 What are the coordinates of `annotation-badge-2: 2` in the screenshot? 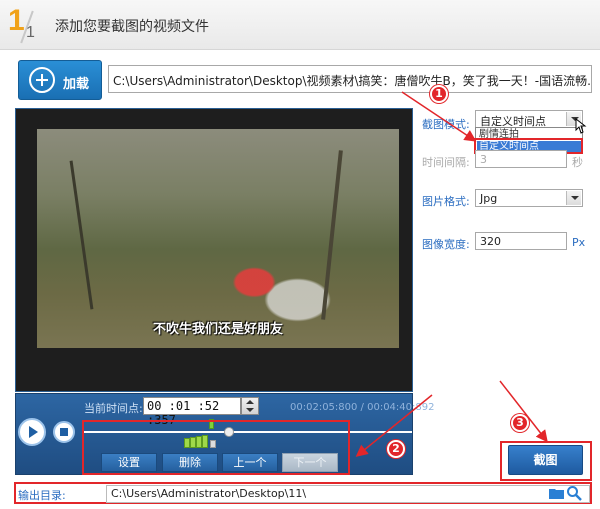 It's located at (396, 449).